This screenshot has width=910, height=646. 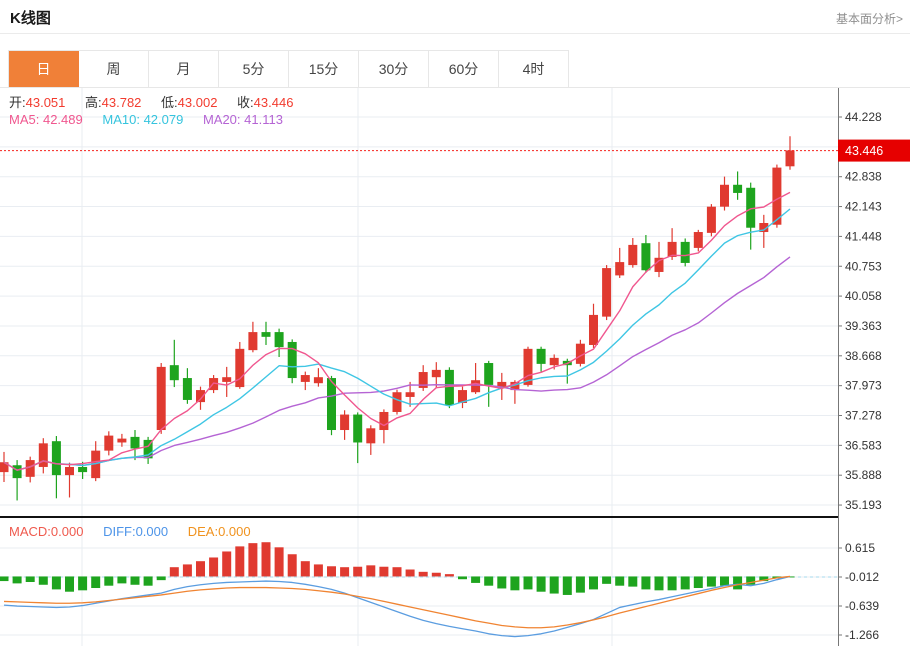 I want to click on svg-text: 37.278, so click(x=863, y=416).